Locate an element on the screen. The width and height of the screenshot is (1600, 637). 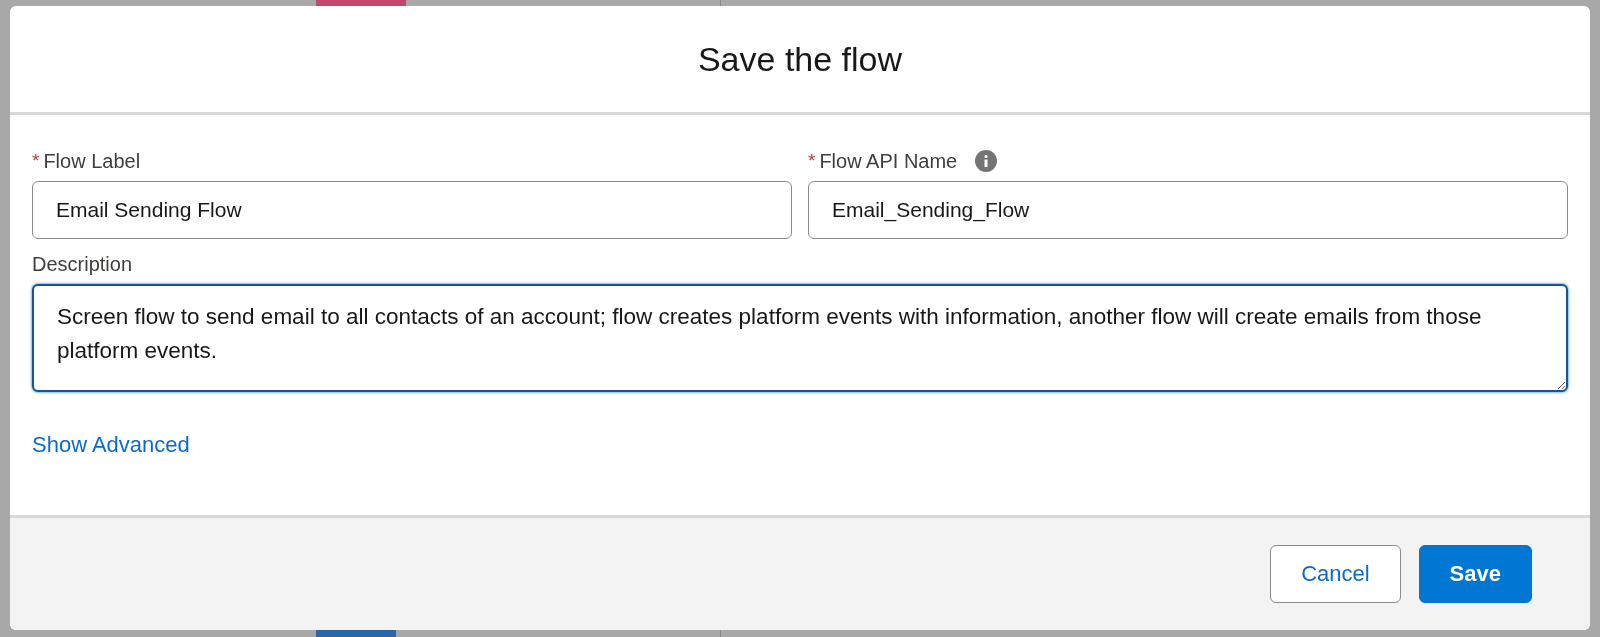
field-label: Flow API Name is located at coordinates (888, 161).